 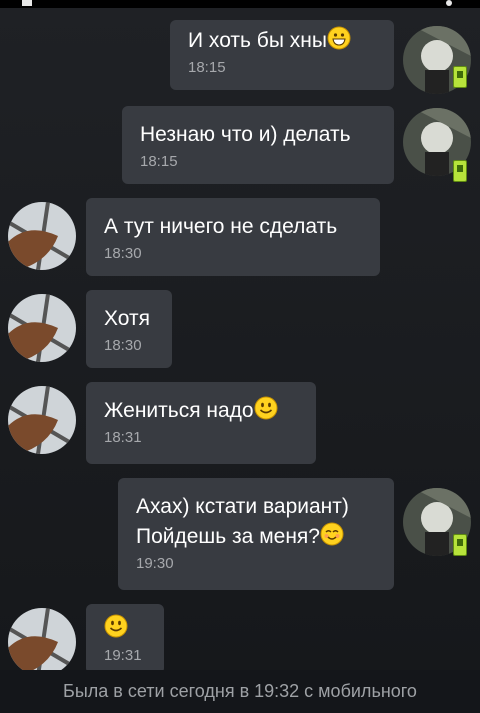 What do you see at coordinates (221, 226) in the screenshot?
I see `message-text: А тут ничего не сделать` at bounding box center [221, 226].